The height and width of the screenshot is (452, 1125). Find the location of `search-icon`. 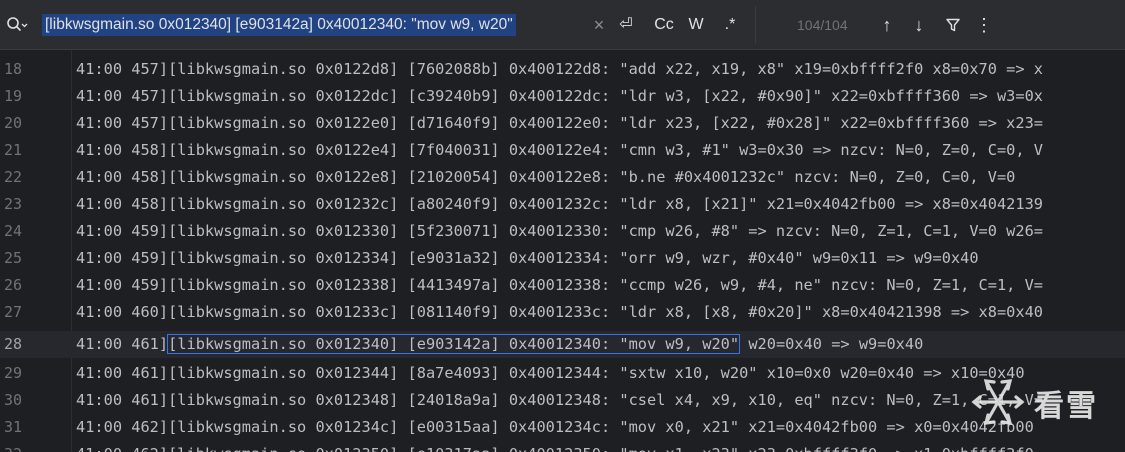

search-icon is located at coordinates (17, 25).